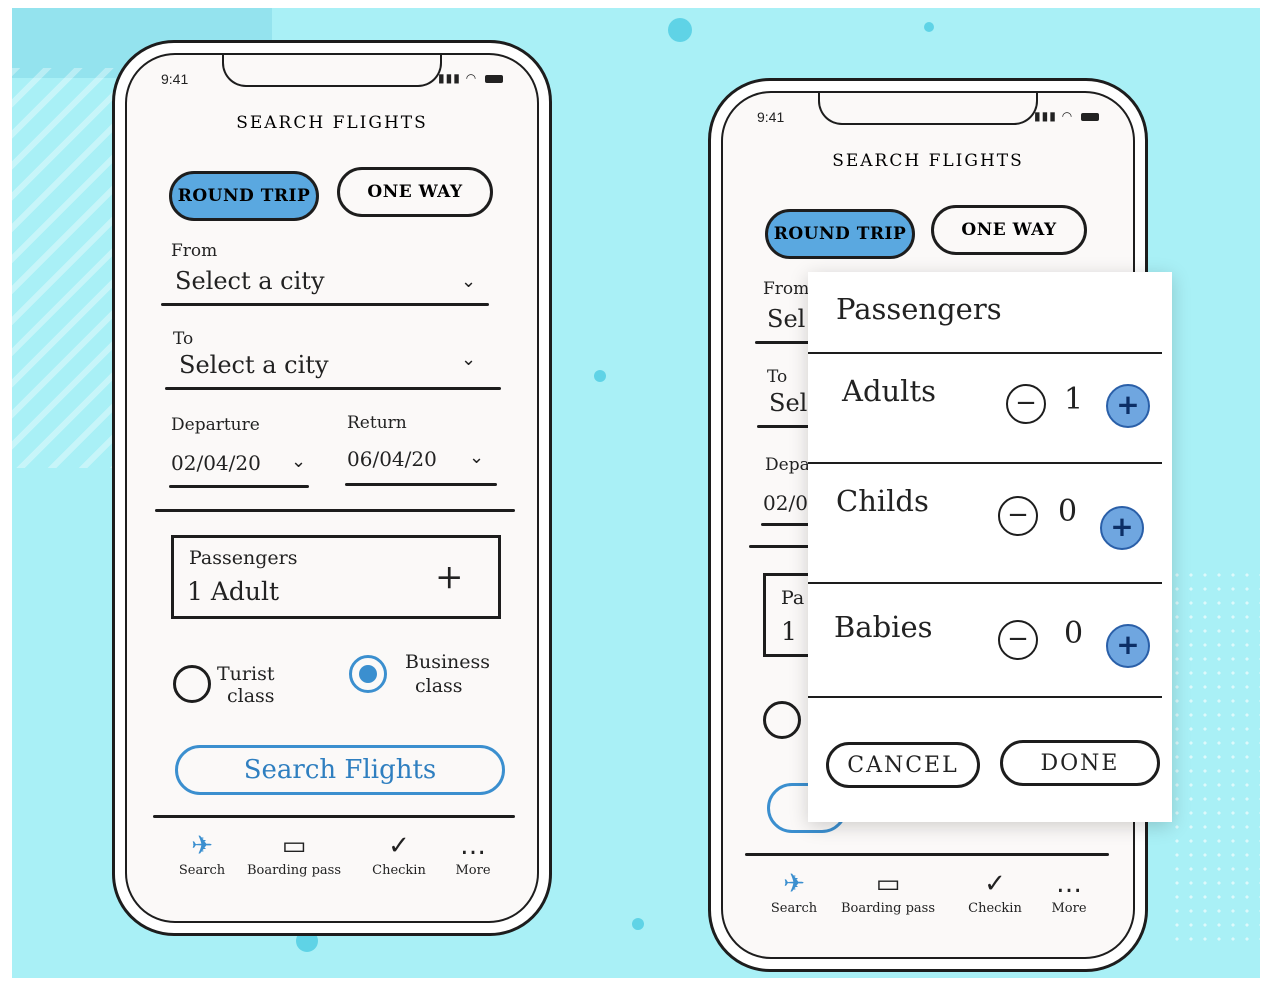 This screenshot has height=983, width=1261. Describe the element at coordinates (903, 765) in the screenshot. I see `cancel-button: CANCEL` at that location.